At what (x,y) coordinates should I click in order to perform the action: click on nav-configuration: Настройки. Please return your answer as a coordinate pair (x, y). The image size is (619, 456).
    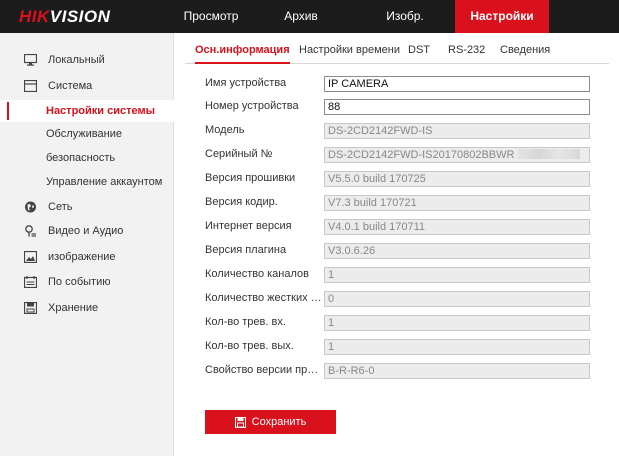
    Looking at the image, I should click on (502, 16).